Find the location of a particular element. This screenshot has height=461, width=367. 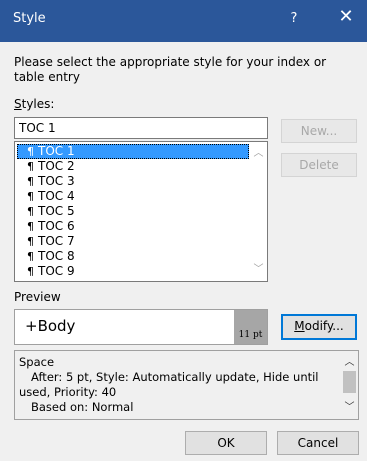

styles-list-scrollbar: ︿ ﹀ is located at coordinates (258, 211).